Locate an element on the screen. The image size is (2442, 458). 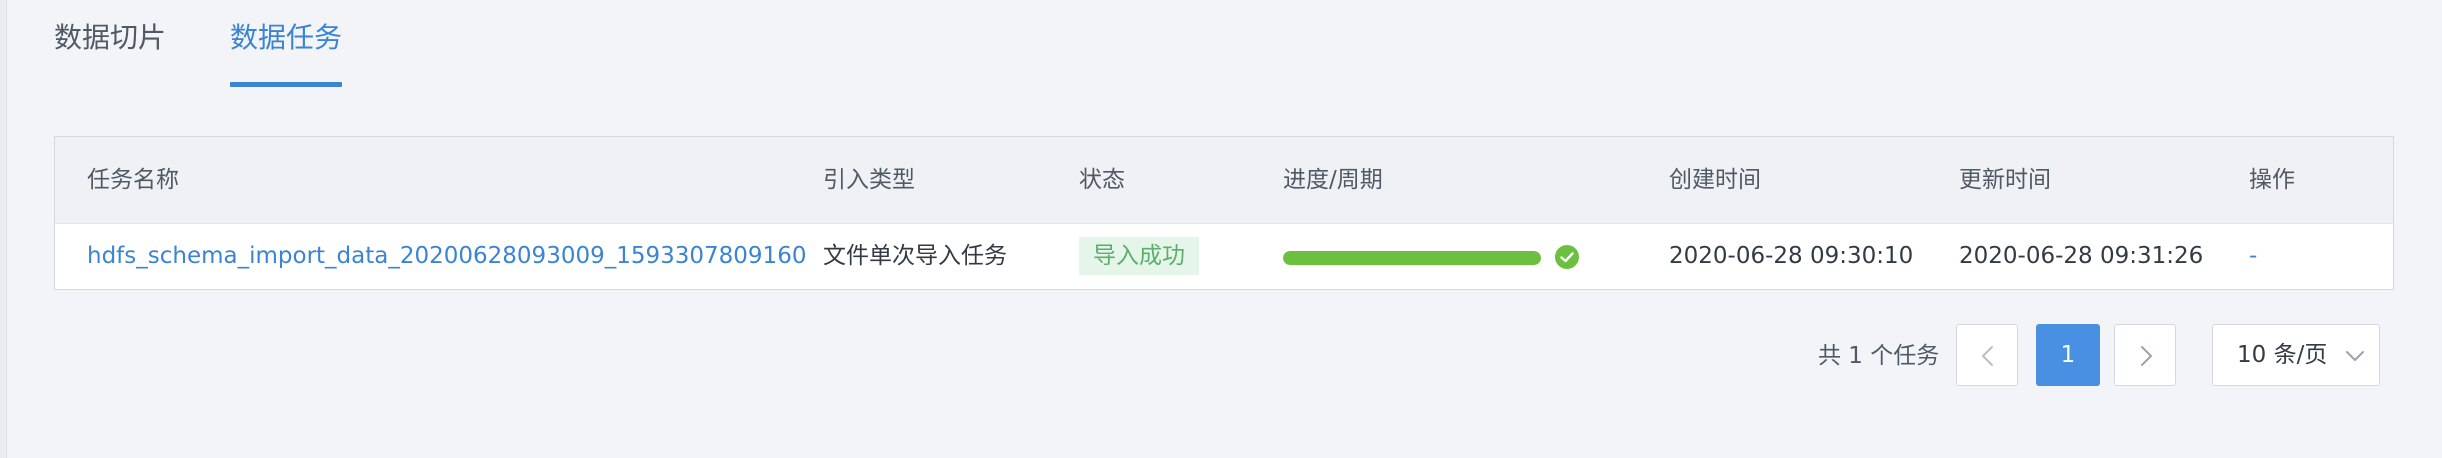
column-header-created-time: 创建时间 is located at coordinates (1715, 180).